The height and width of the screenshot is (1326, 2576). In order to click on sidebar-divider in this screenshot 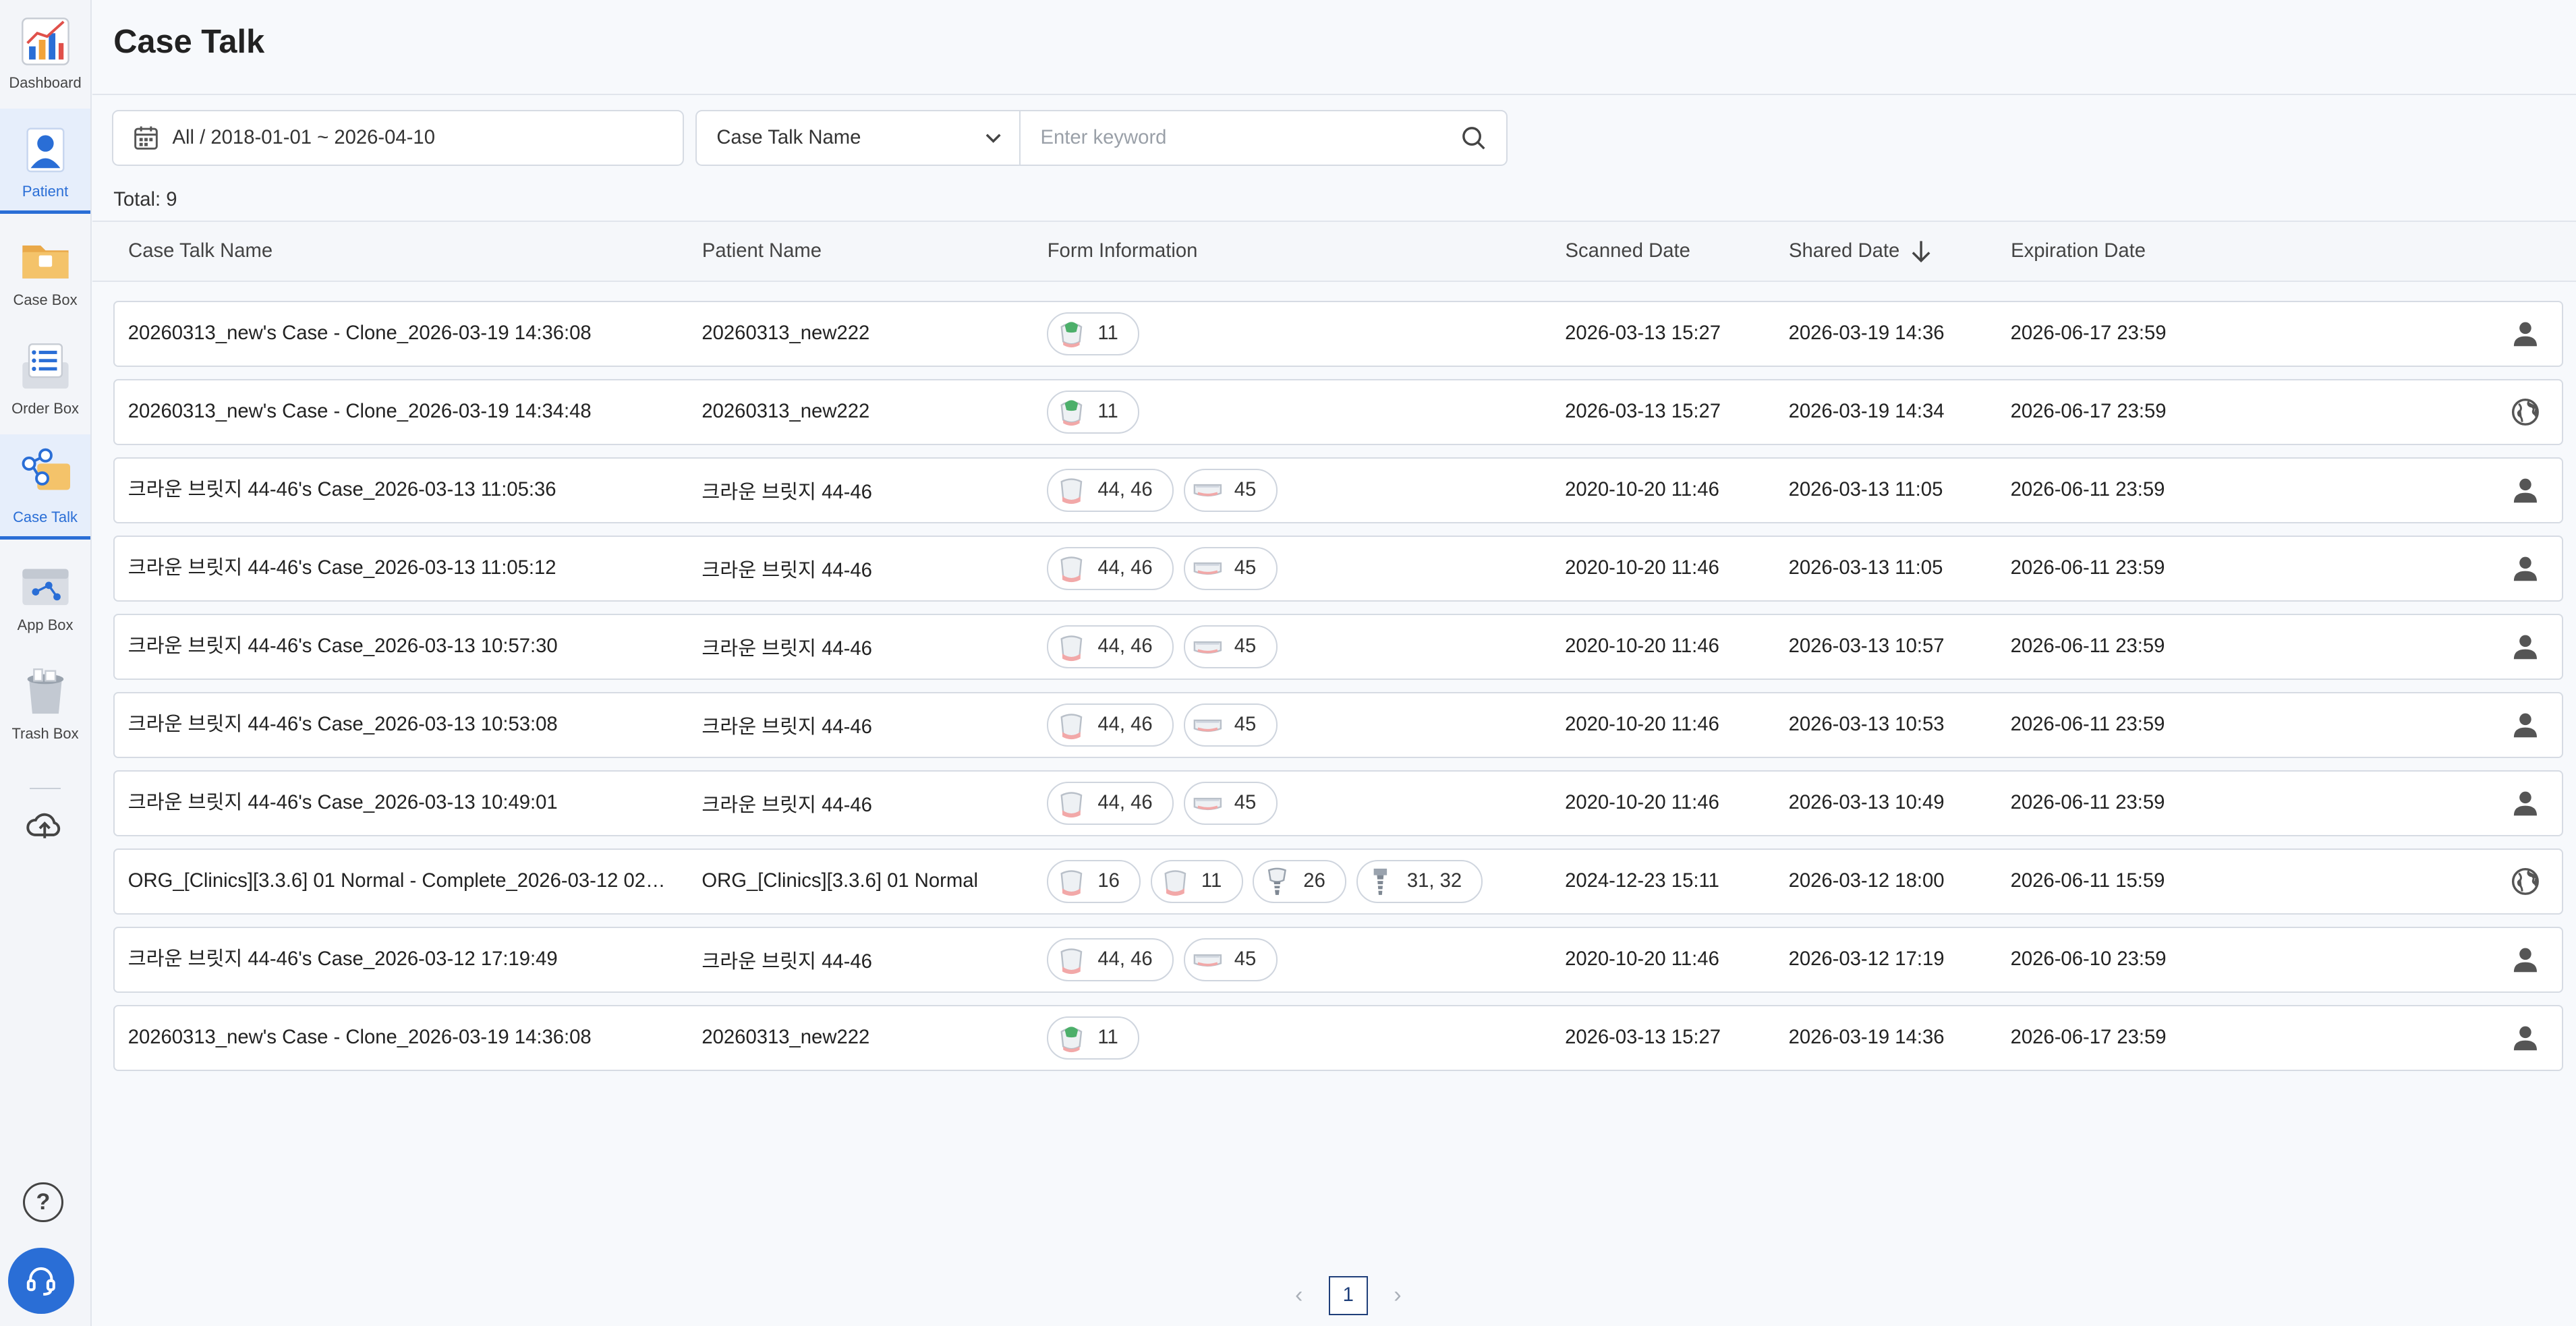, I will do `click(45, 788)`.